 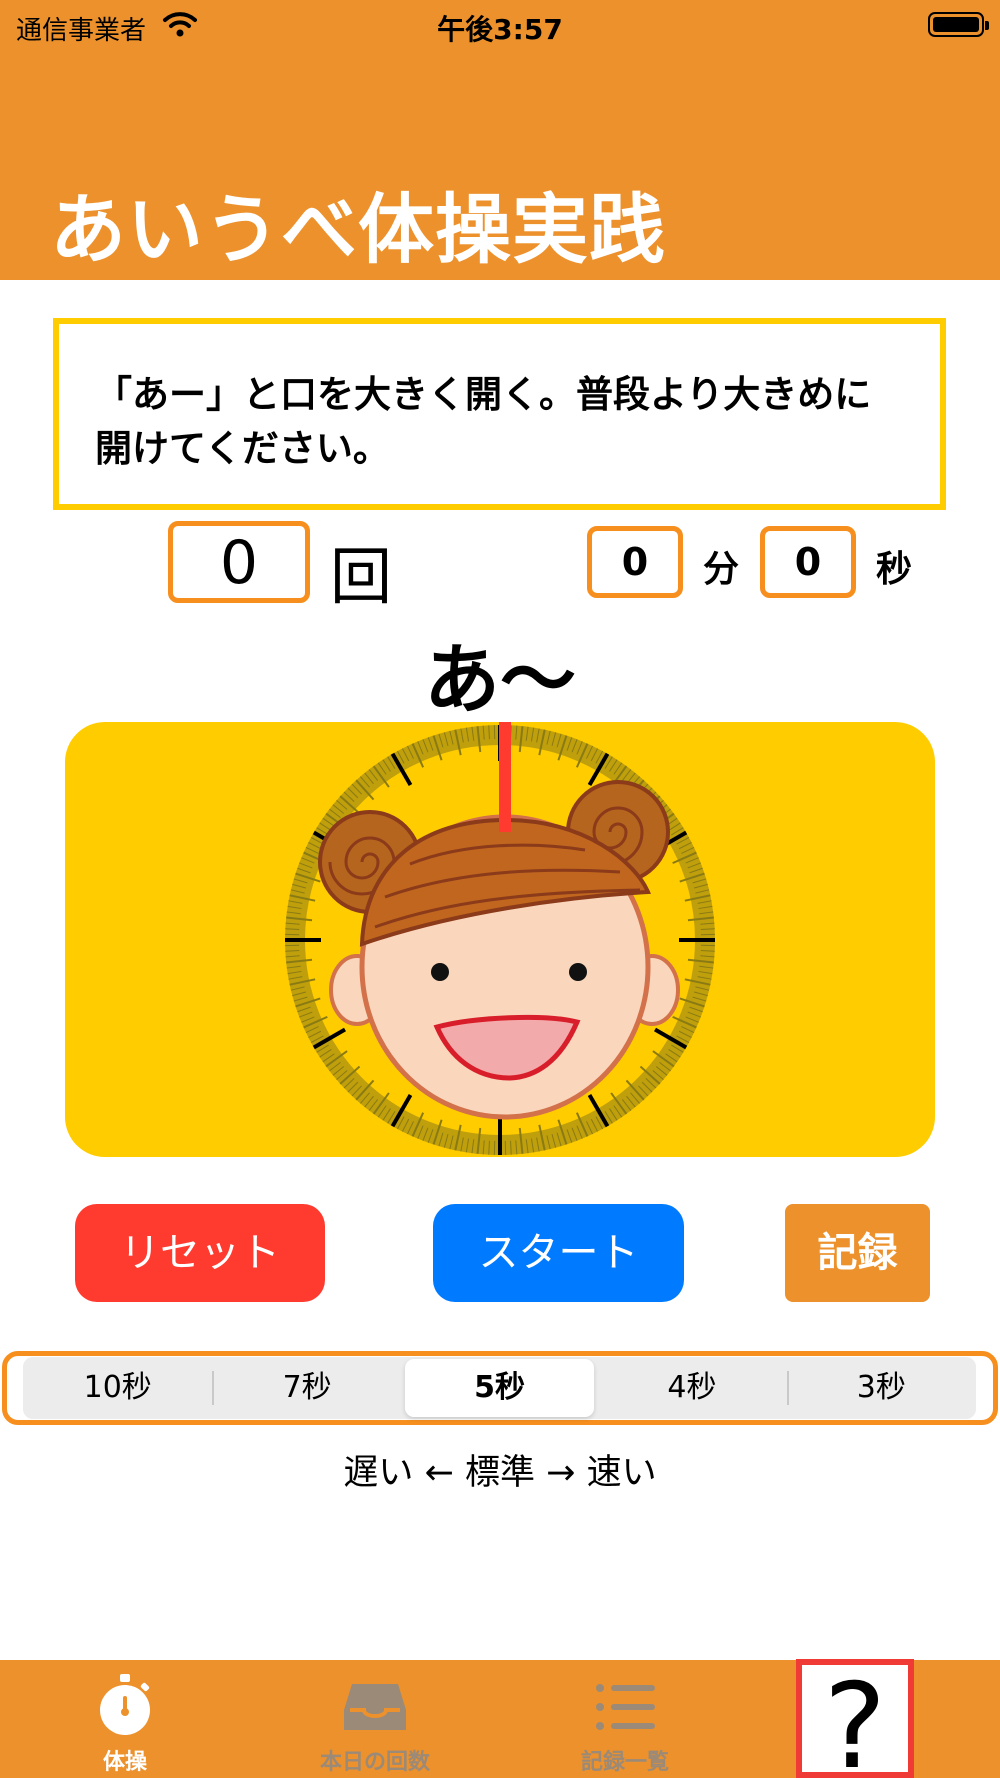 I want to click on tray-icon, so click(x=375, y=1707).